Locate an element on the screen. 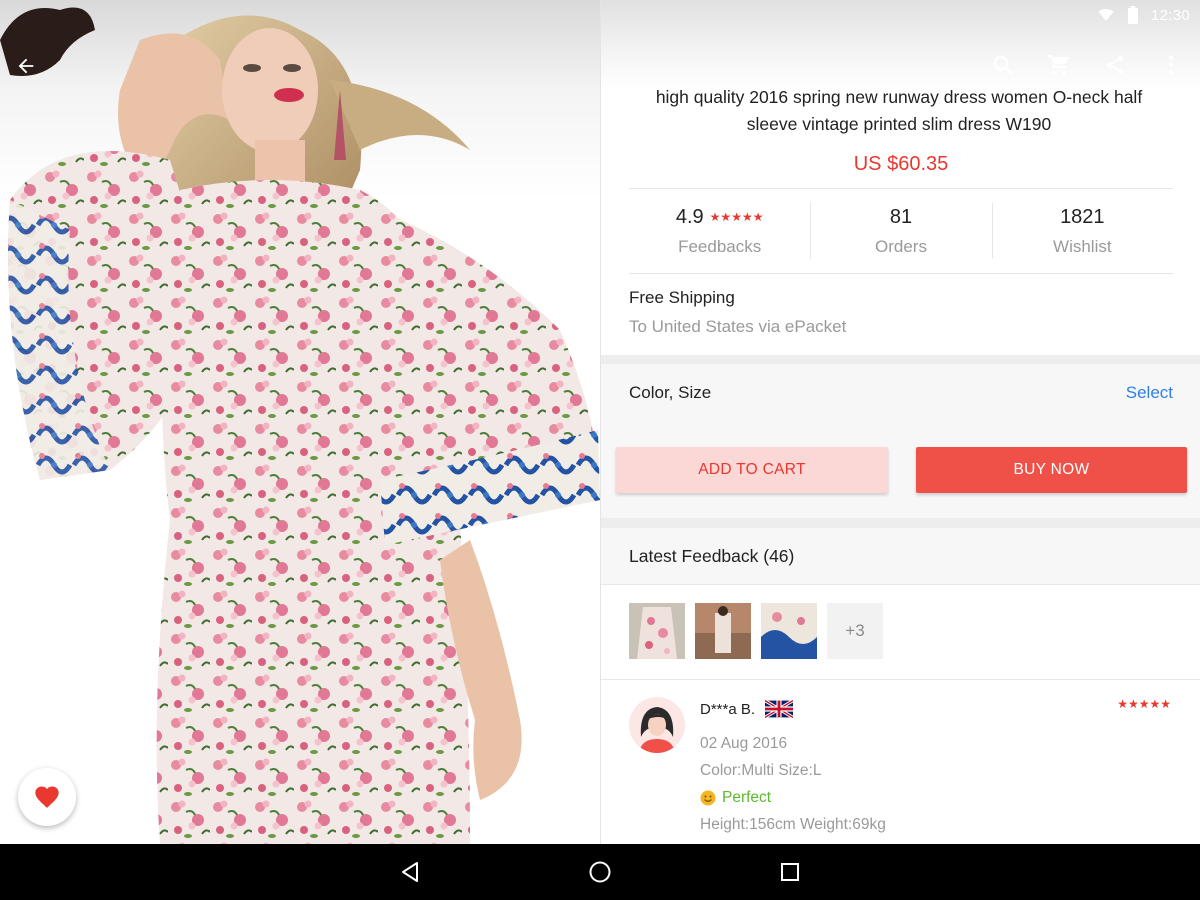  favorite-button is located at coordinates (47, 797).